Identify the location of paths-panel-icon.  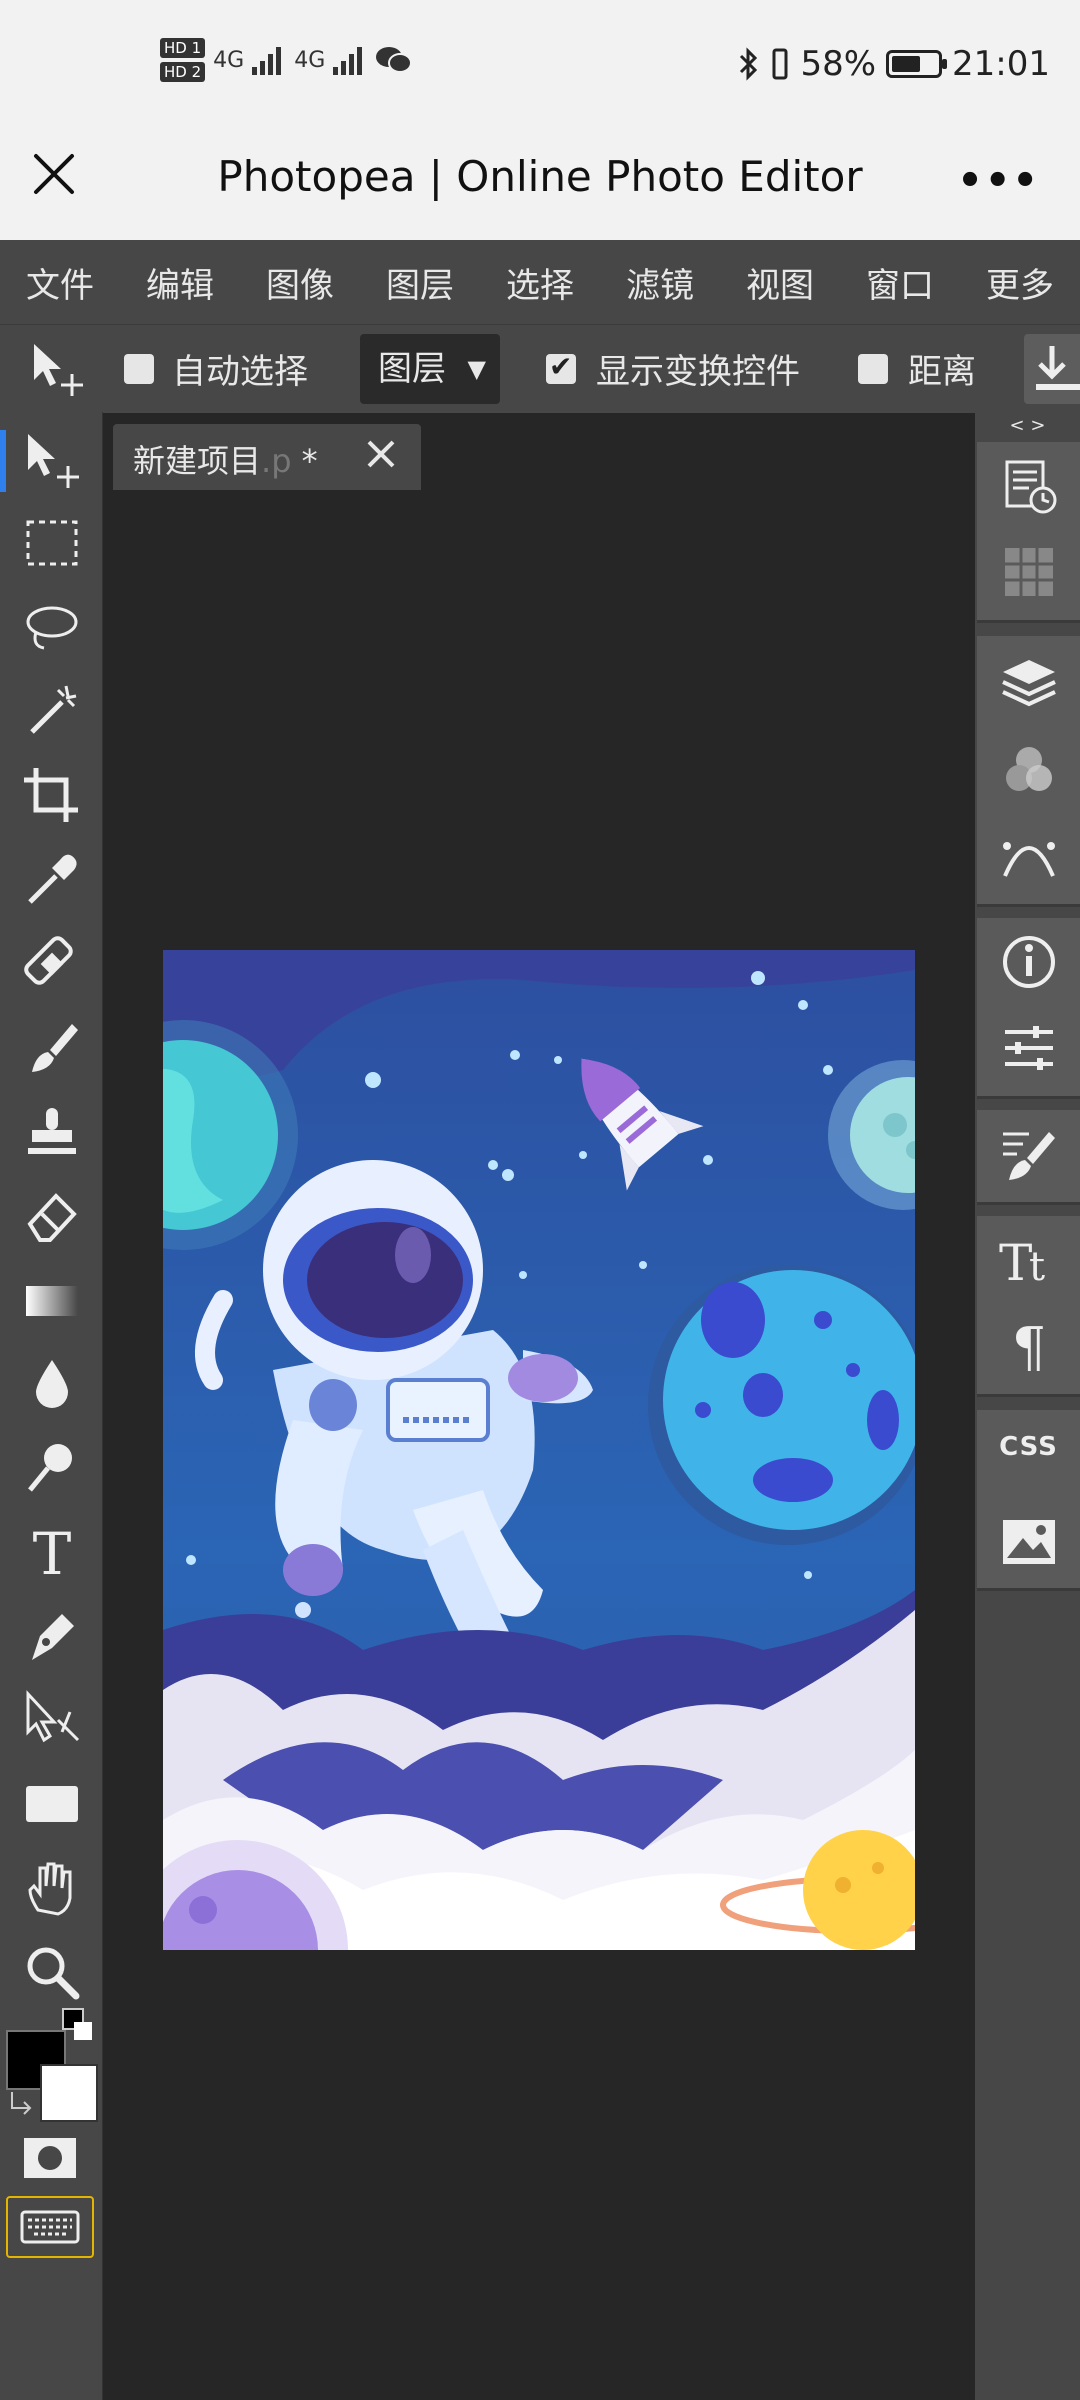
(1029, 856).